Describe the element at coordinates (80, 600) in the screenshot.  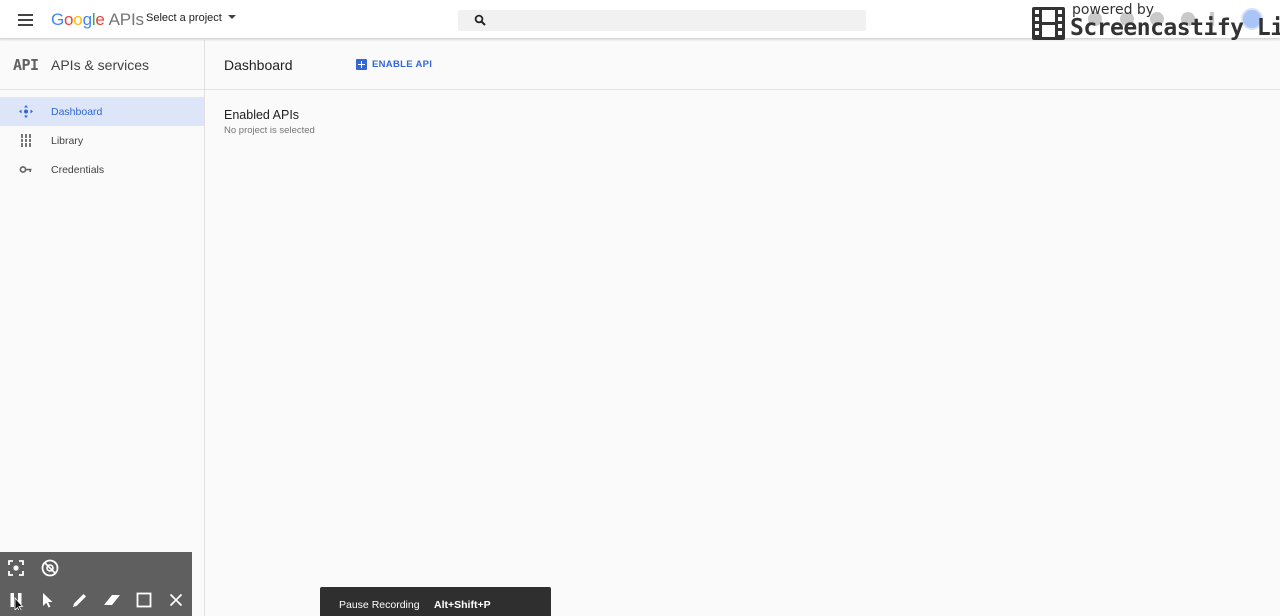
I see `pen-icon` at that location.